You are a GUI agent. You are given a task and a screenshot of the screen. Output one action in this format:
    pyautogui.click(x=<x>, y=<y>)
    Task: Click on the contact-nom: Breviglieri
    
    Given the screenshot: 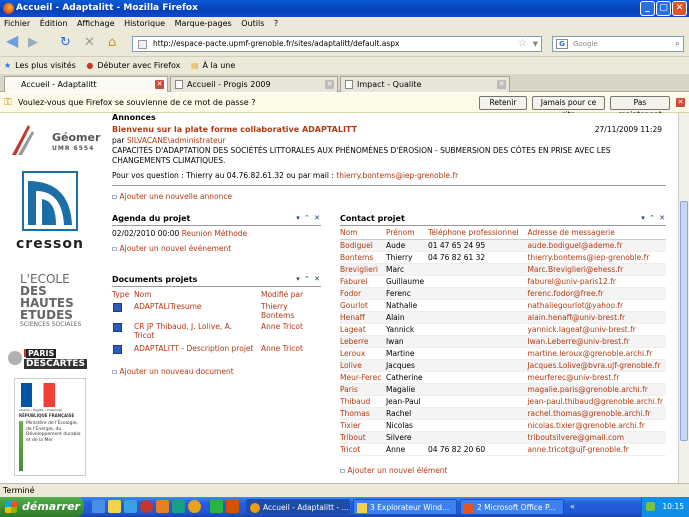 What is the action you would take?
    pyautogui.click(x=363, y=269)
    